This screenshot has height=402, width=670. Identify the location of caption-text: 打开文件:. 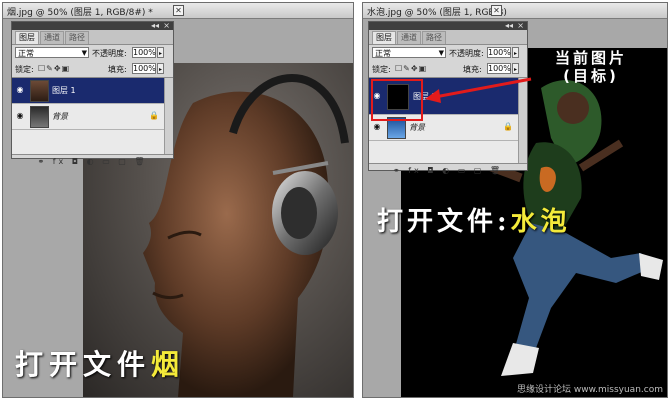
(444, 222).